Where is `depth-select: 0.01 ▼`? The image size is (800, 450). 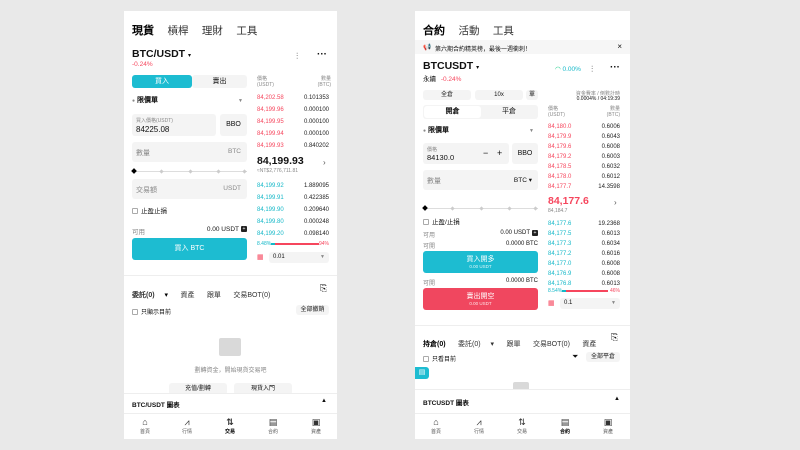 depth-select: 0.01 ▼ is located at coordinates (299, 257).